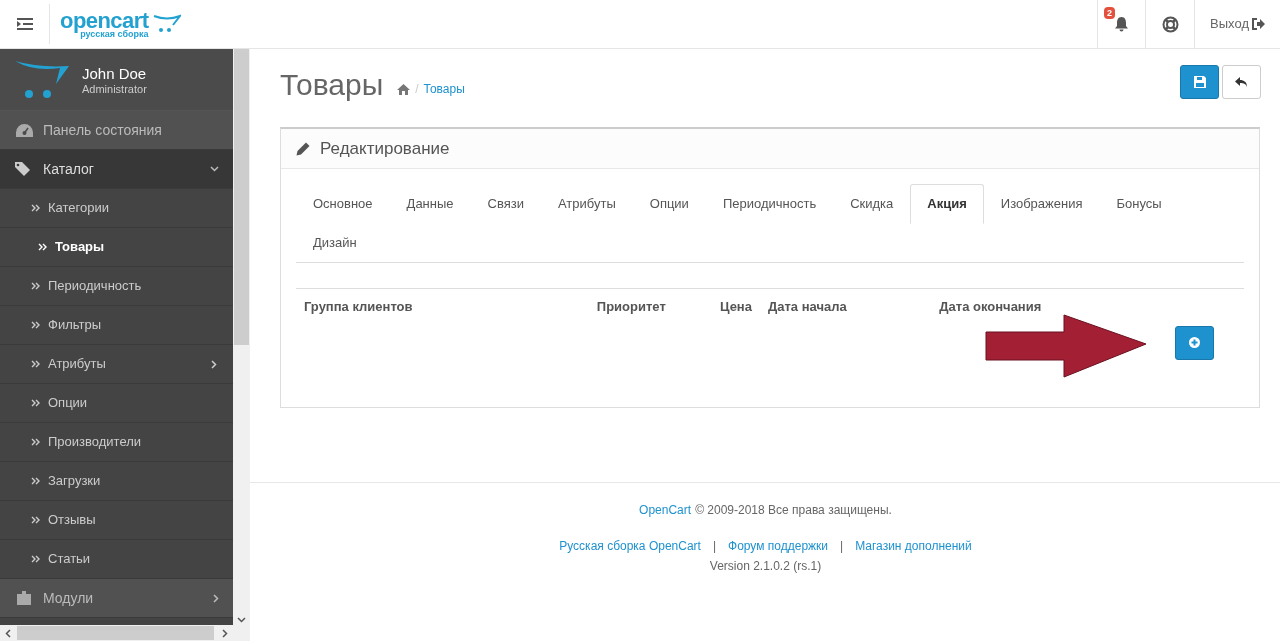 This screenshot has height=641, width=1280. I want to click on column-header: Дата окончания, so click(1038, 305).